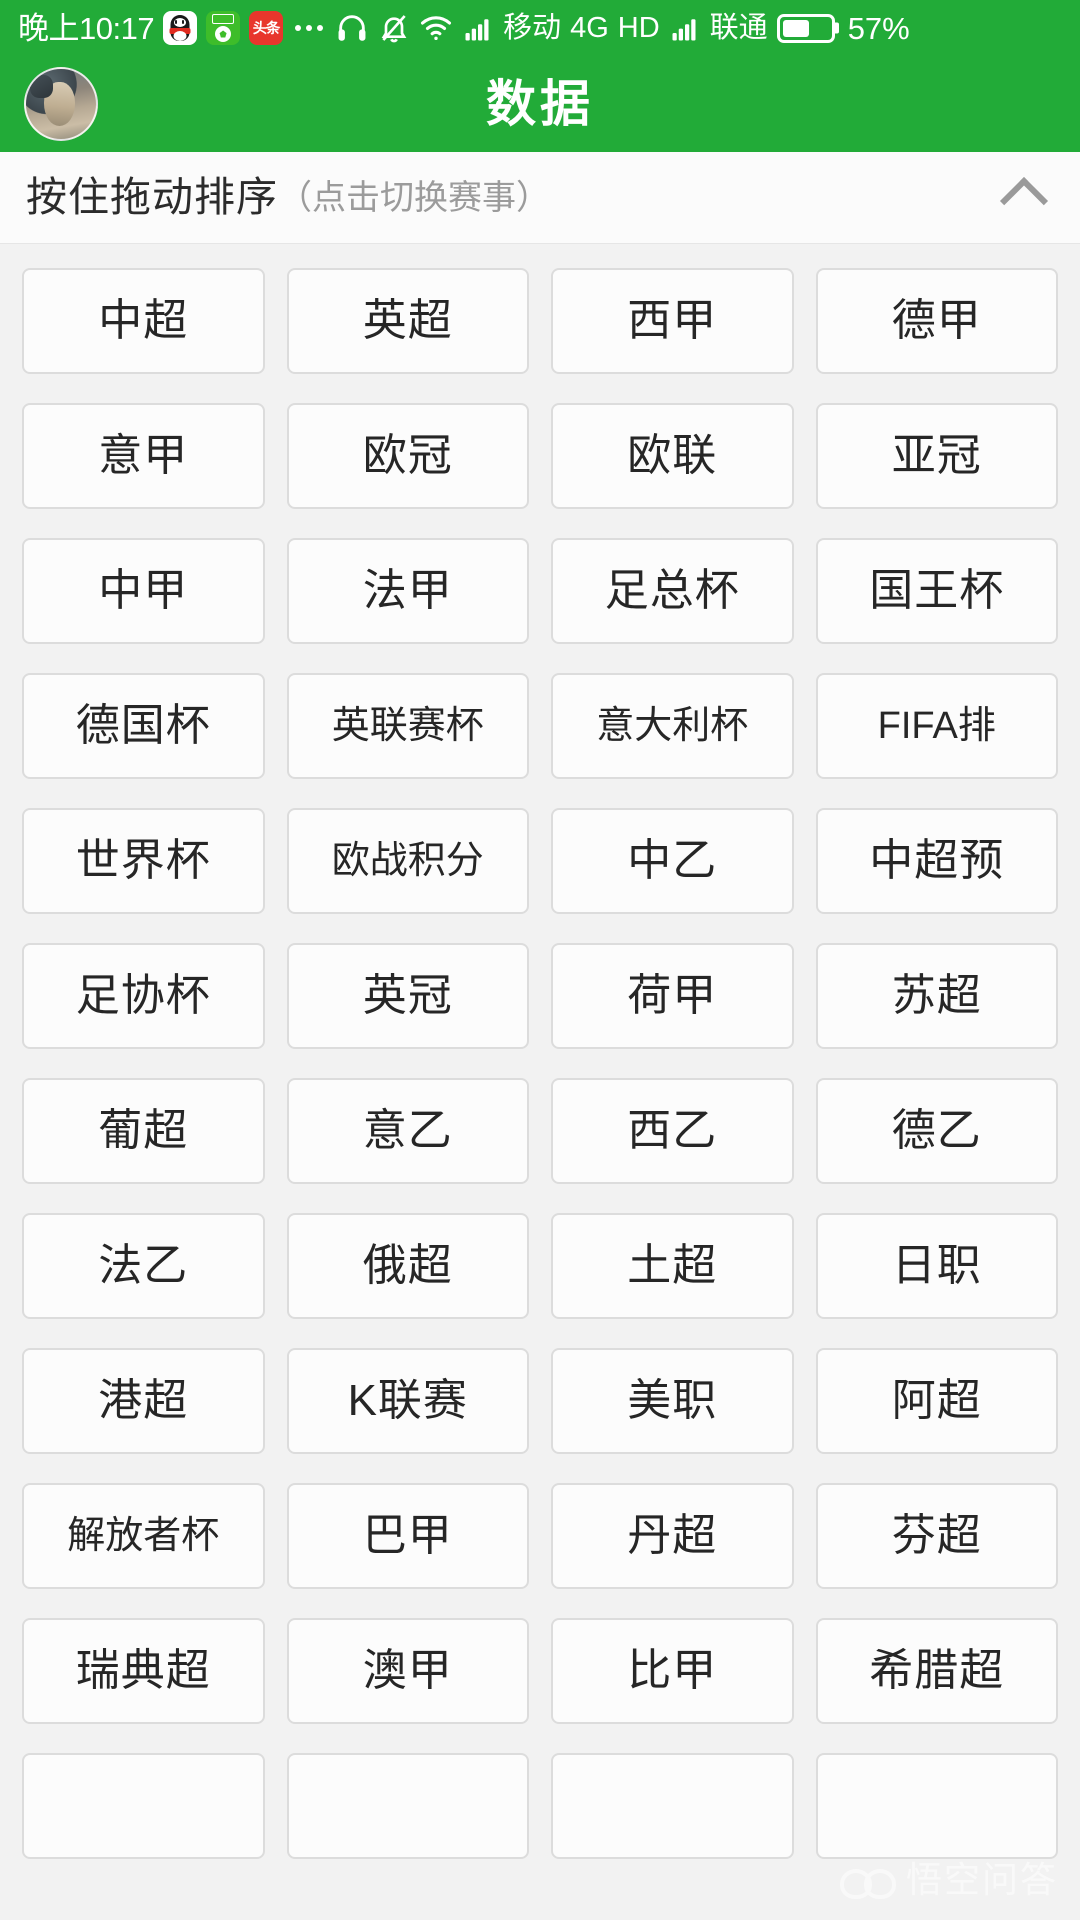 Image resolution: width=1080 pixels, height=1920 pixels. What do you see at coordinates (805, 28) in the screenshot?
I see `battery-icon` at bounding box center [805, 28].